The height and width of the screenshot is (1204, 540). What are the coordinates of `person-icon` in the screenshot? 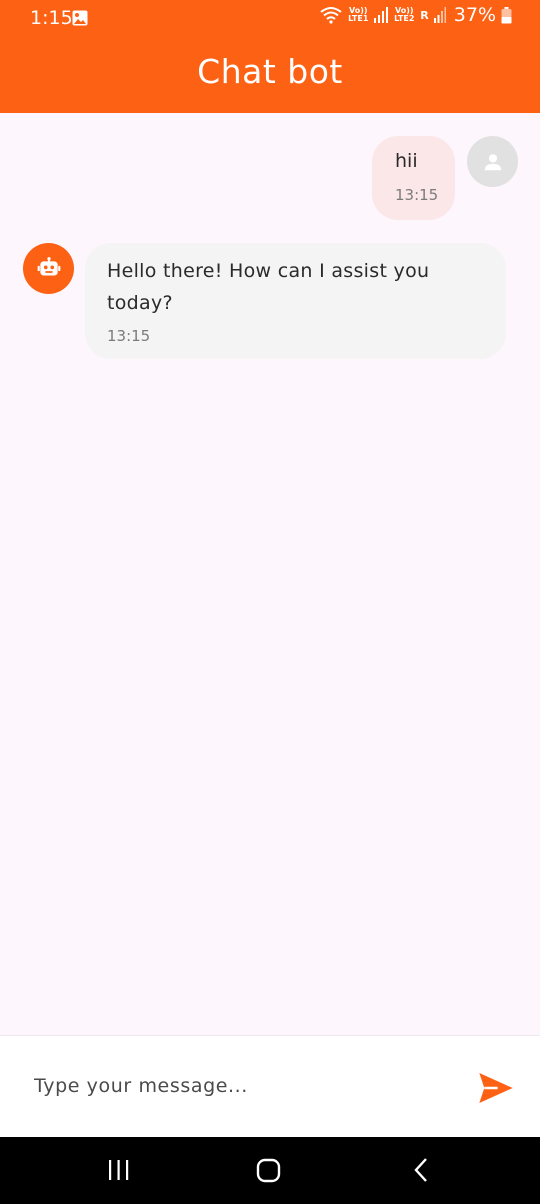 It's located at (492, 161).